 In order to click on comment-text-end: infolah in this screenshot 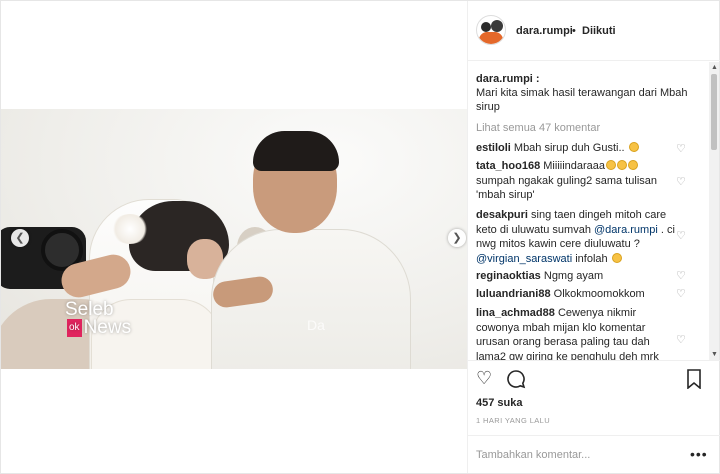, I will do `click(591, 258)`.